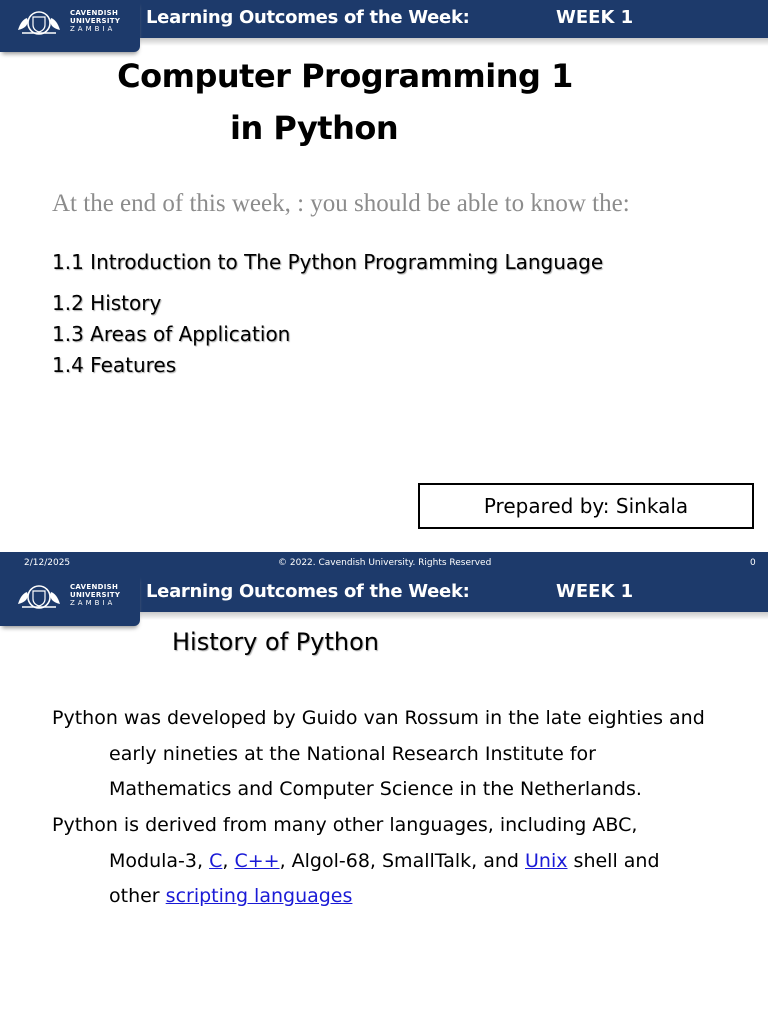 The height and width of the screenshot is (1024, 768). What do you see at coordinates (171, 334) in the screenshot?
I see `list-item: 1.3 Areas of Application` at bounding box center [171, 334].